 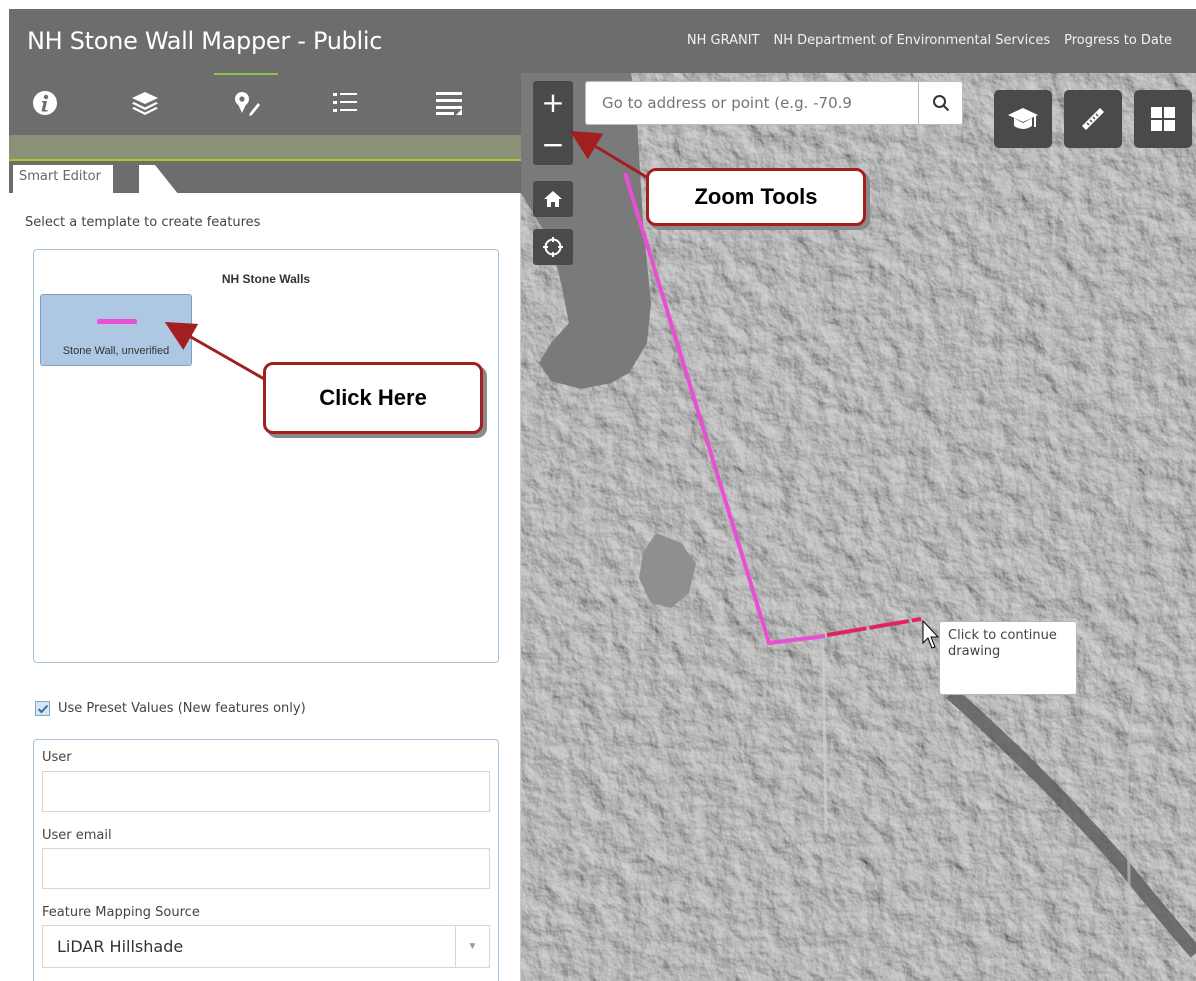 What do you see at coordinates (723, 40) in the screenshot?
I see `header-link-nh-granit: NH GRANIT` at bounding box center [723, 40].